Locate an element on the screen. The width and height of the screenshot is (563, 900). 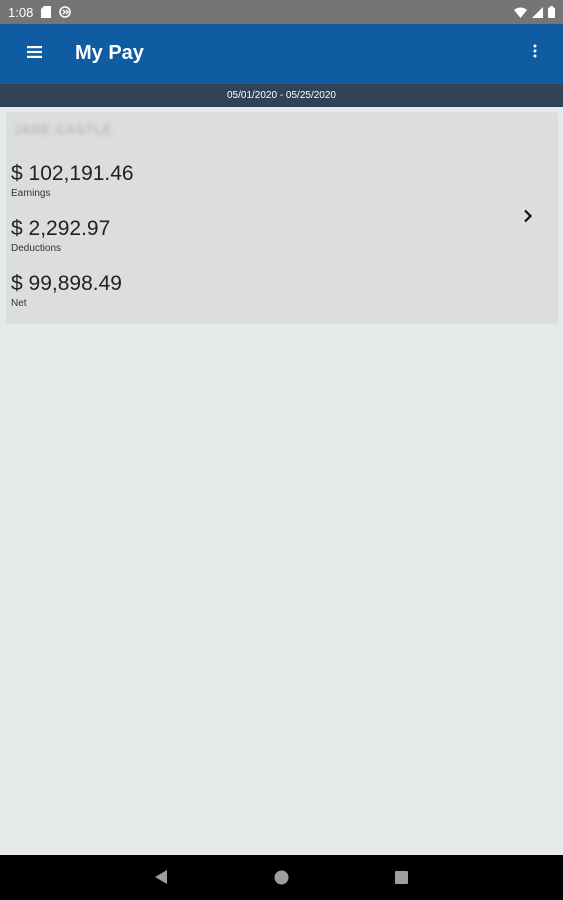
recents-icon is located at coordinates (401, 880).